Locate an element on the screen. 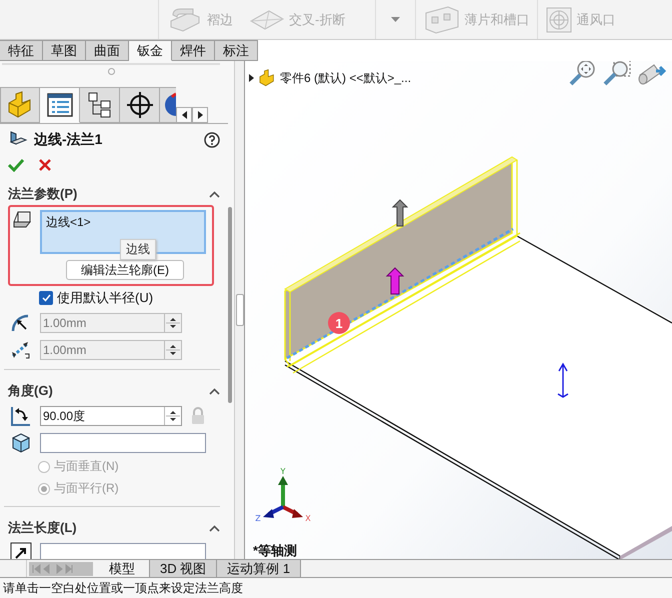 The height and width of the screenshot is (598, 672). radio-label: 与面垂直(N) is located at coordinates (86, 466).